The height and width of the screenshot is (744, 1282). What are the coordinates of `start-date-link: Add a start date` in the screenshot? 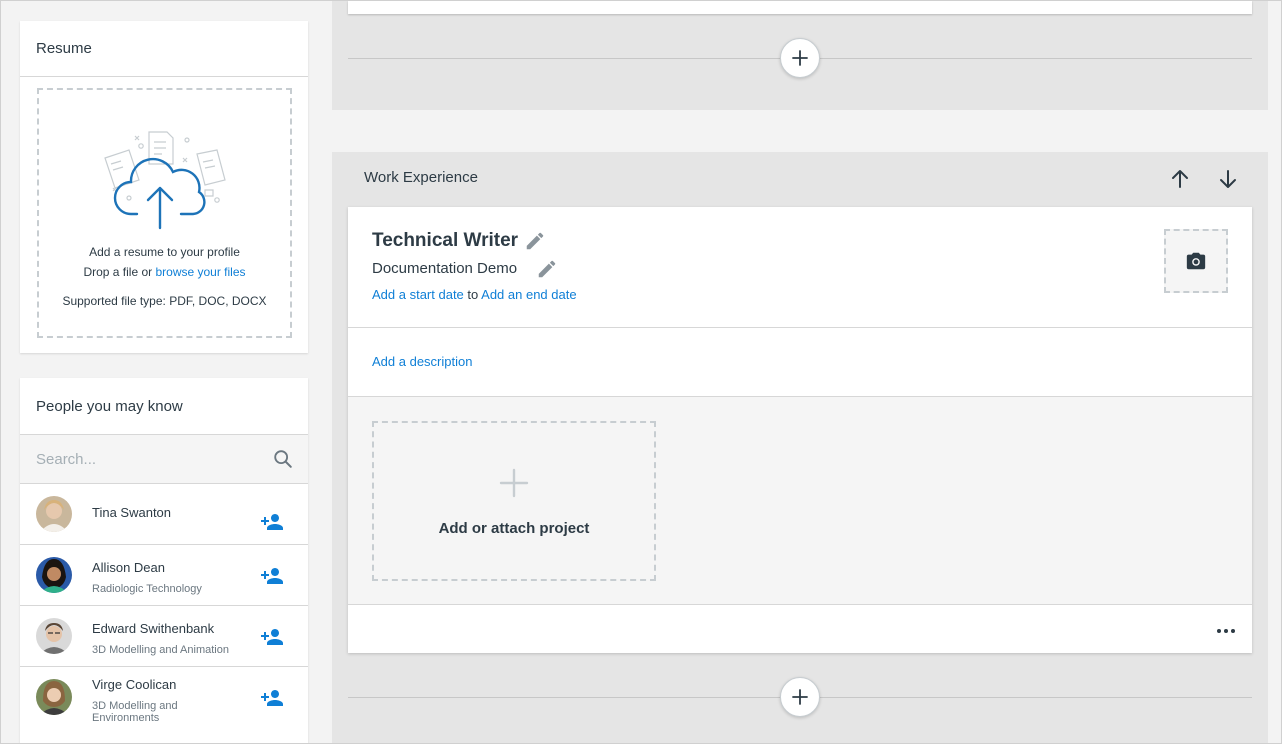 It's located at (418, 294).